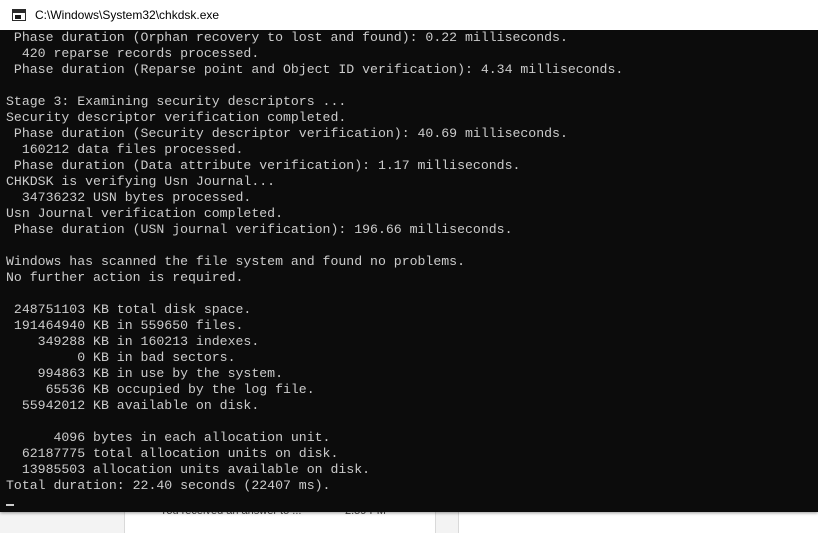 The height and width of the screenshot is (533, 818). What do you see at coordinates (133, 405) in the screenshot?
I see `console-line: 55942012 KB available on disk.` at bounding box center [133, 405].